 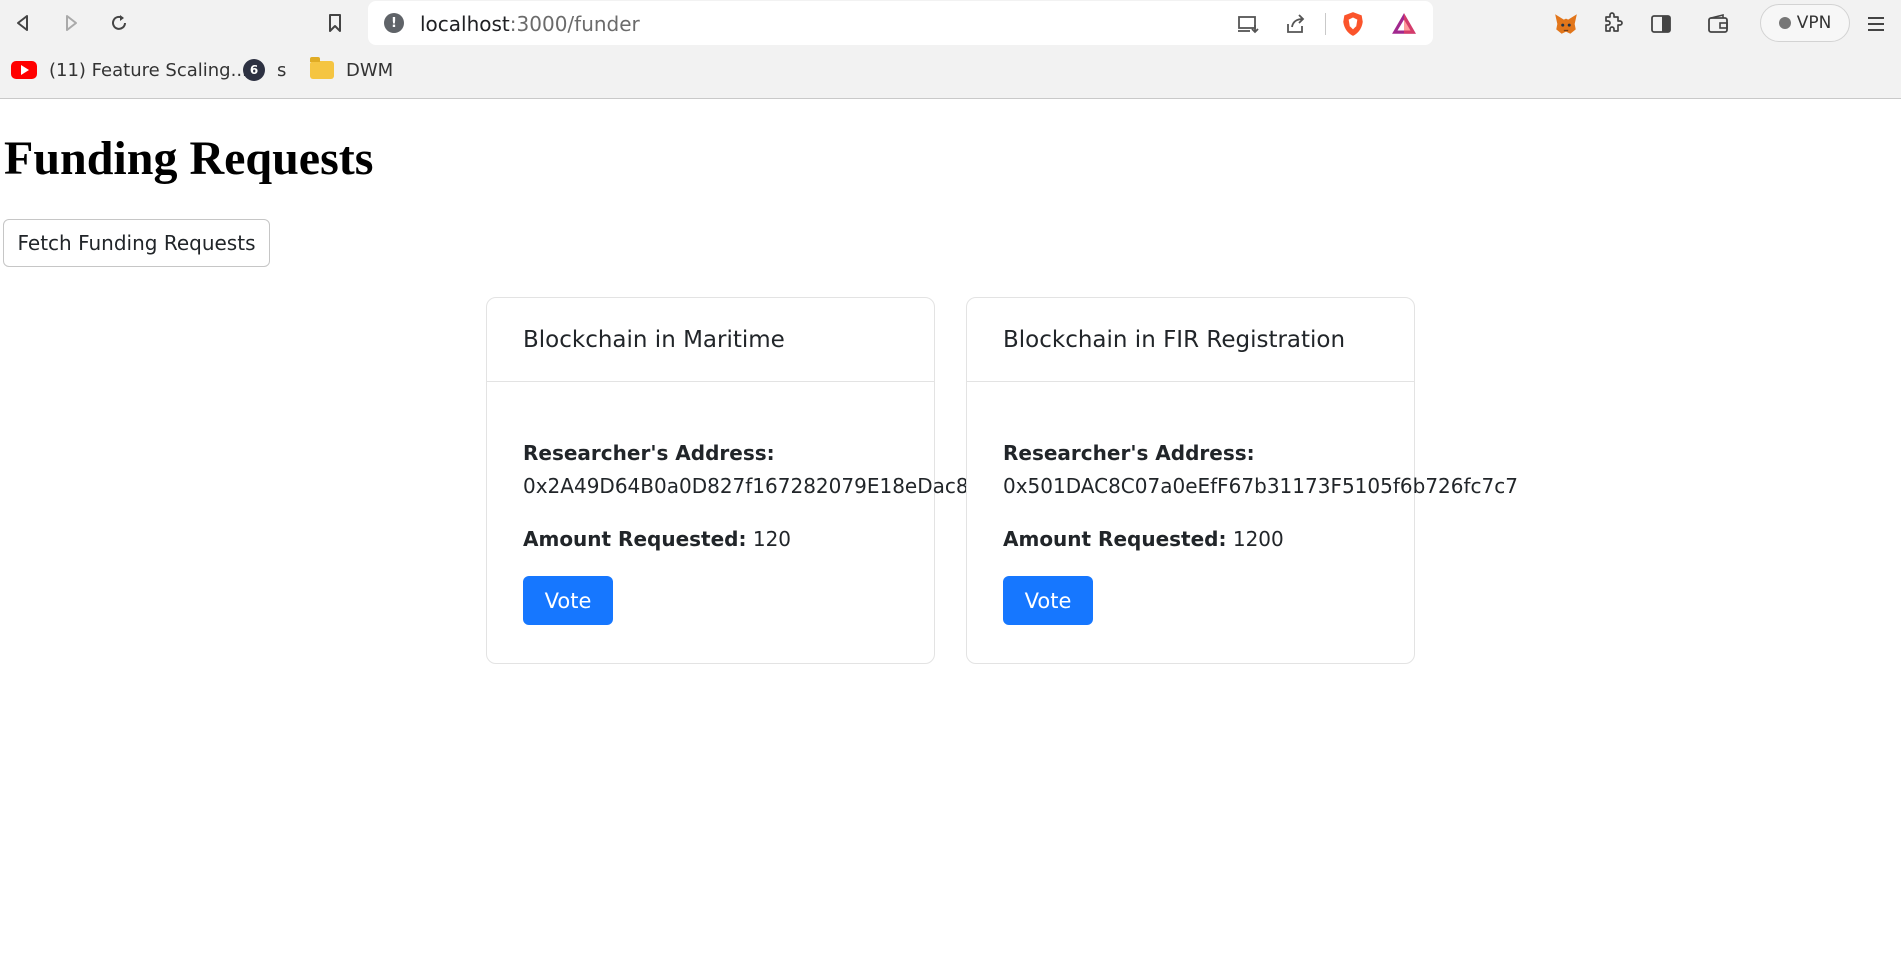 What do you see at coordinates (1248, 24) in the screenshot?
I see `install-icon` at bounding box center [1248, 24].